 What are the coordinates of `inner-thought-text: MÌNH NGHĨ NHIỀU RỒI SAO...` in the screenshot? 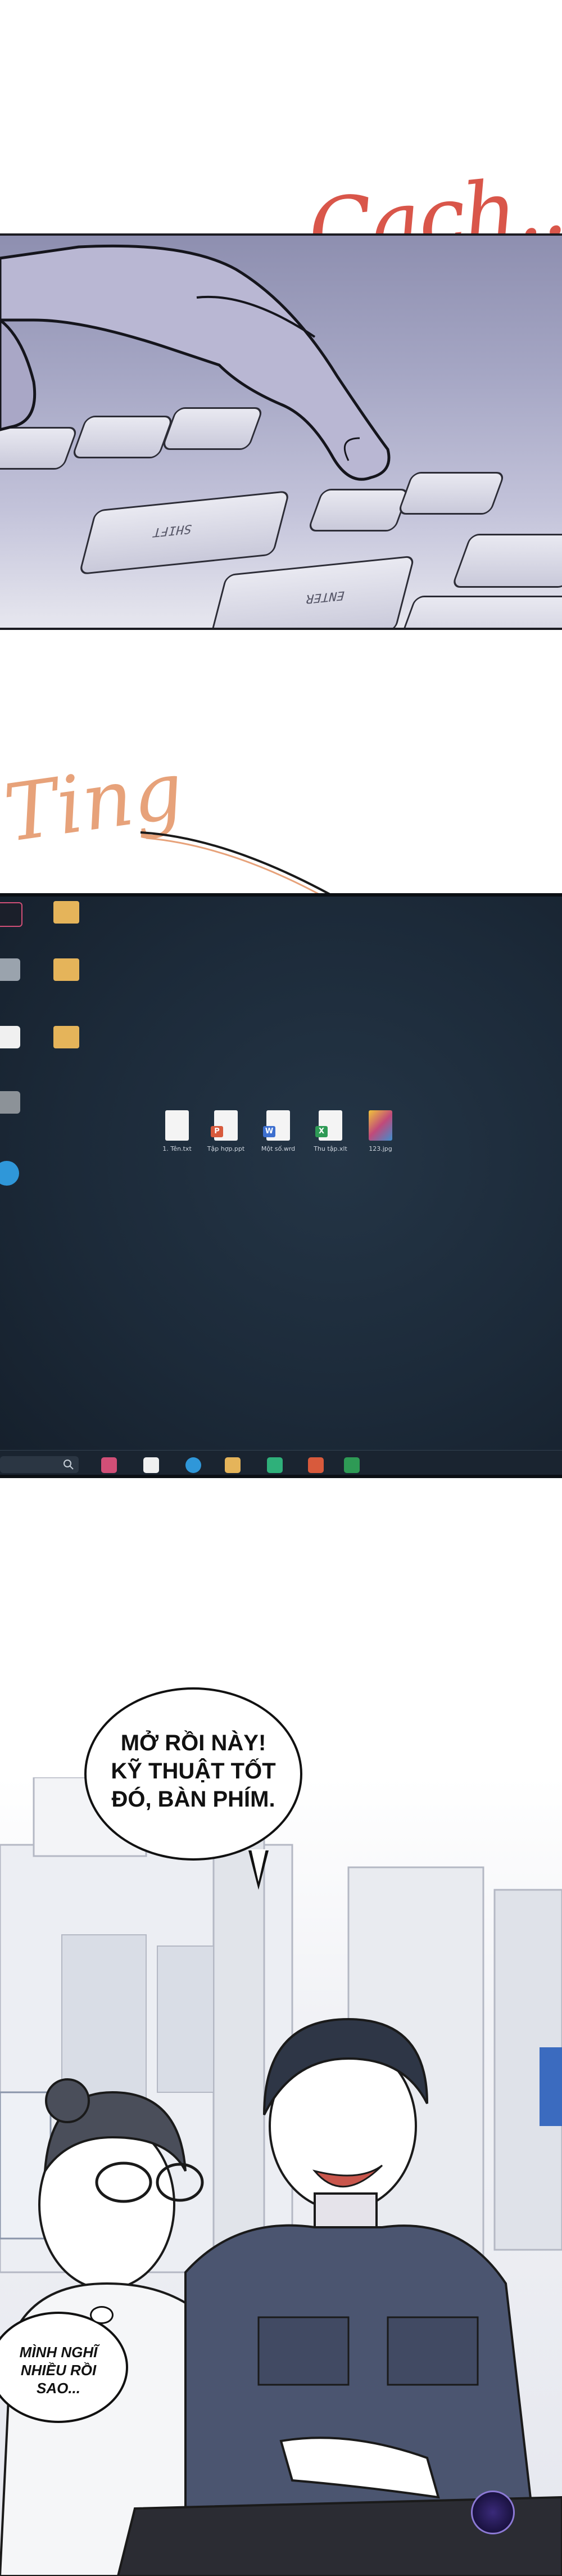 It's located at (59, 2370).